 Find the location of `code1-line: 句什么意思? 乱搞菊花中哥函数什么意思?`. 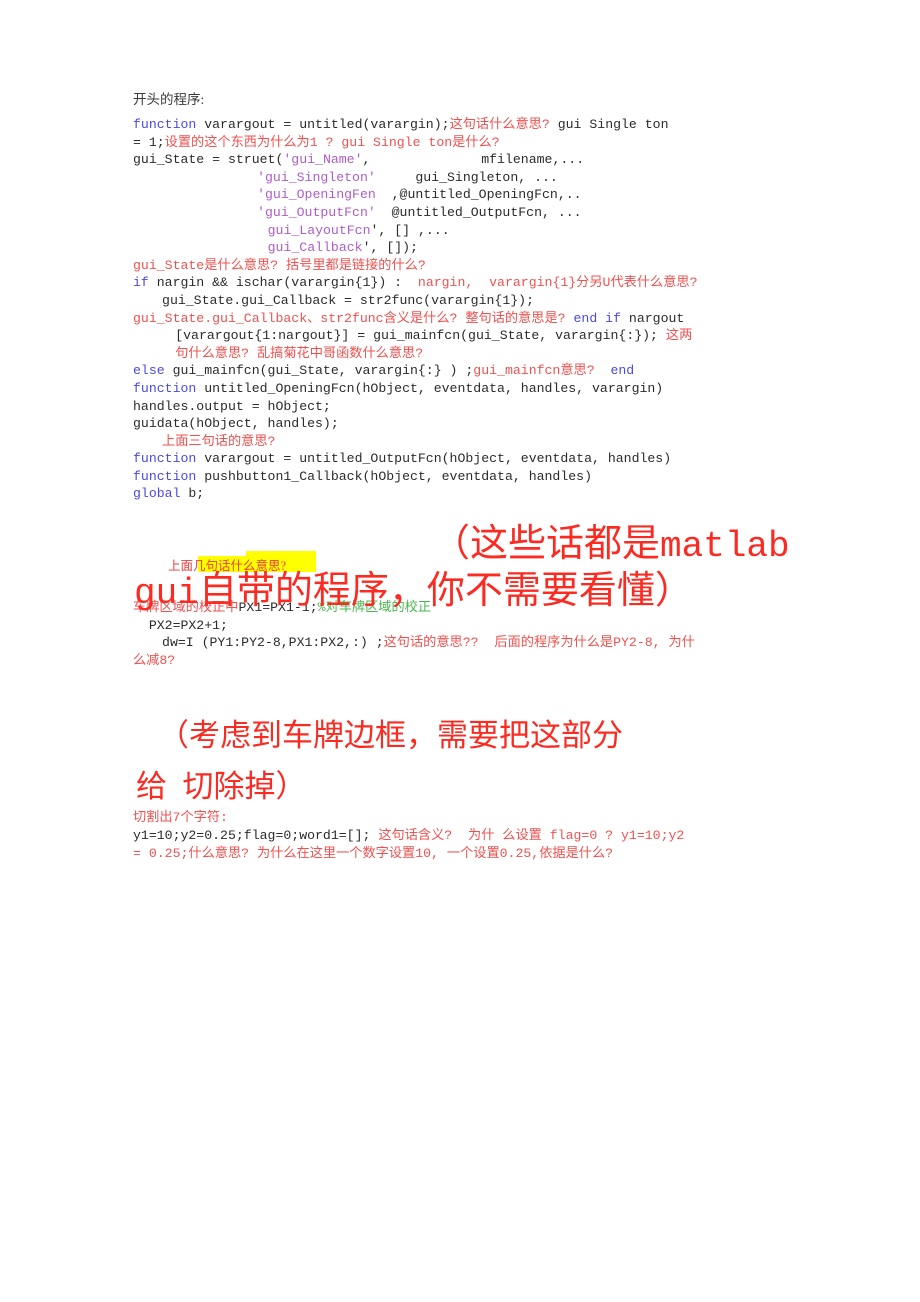

code1-line: 句什么意思? 乱搞菊花中哥函数什么意思? is located at coordinates (463, 354).